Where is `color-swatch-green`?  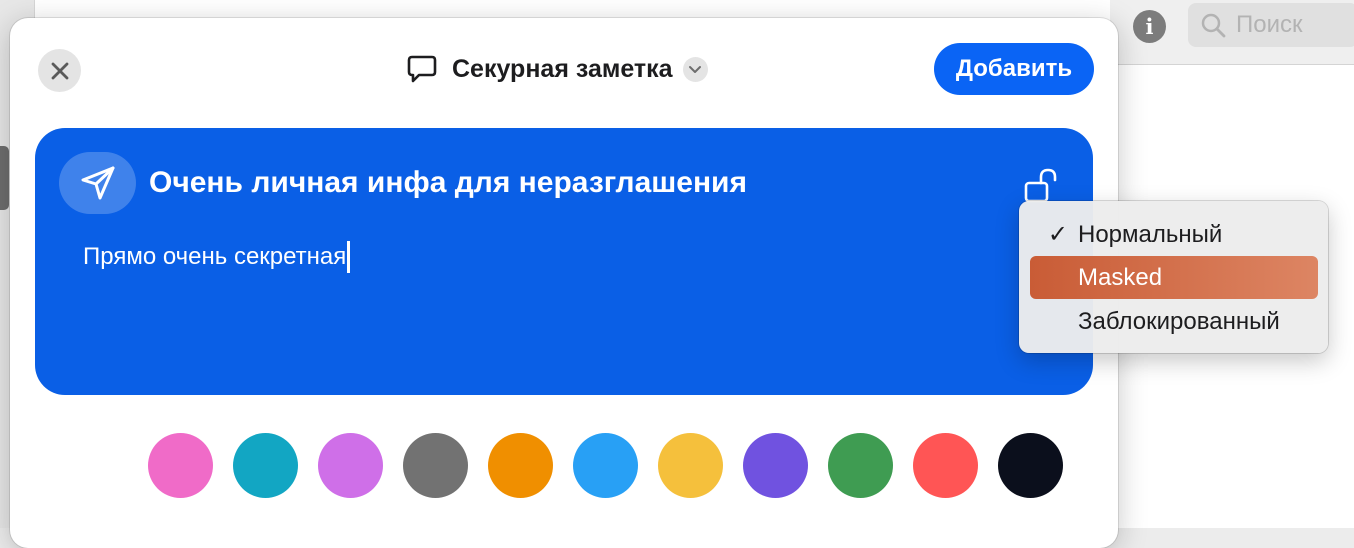
color-swatch-green is located at coordinates (860, 465).